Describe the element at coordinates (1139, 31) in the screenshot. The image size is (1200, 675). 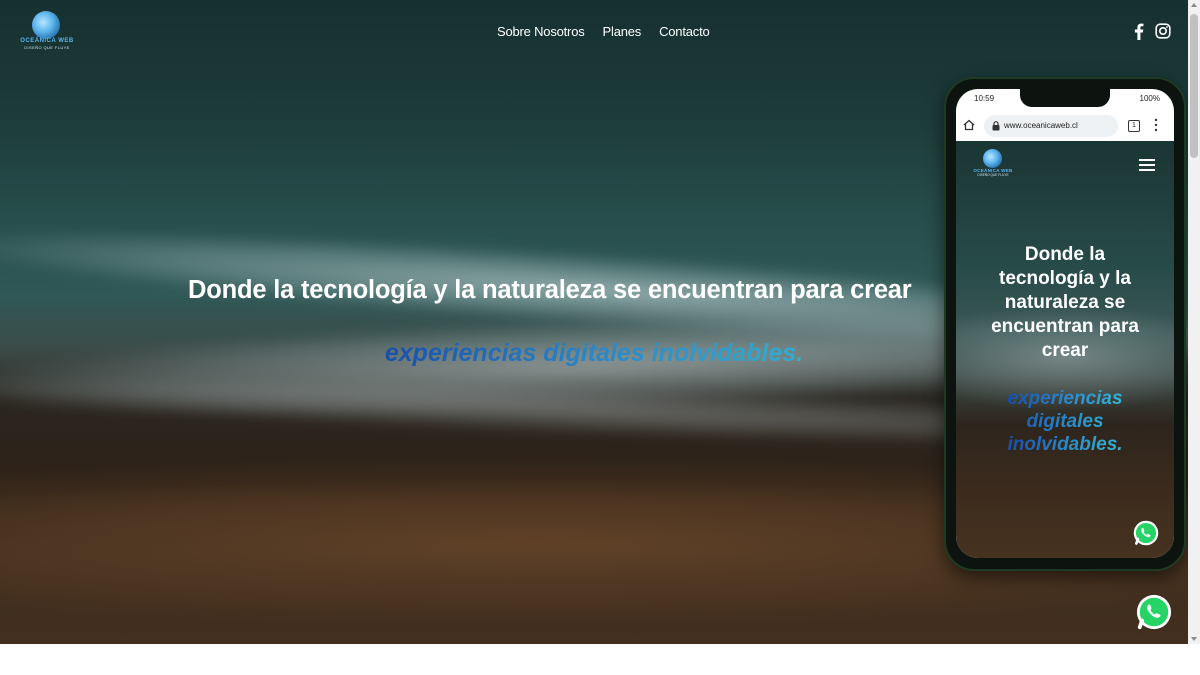
I see `facebook-icon` at that location.